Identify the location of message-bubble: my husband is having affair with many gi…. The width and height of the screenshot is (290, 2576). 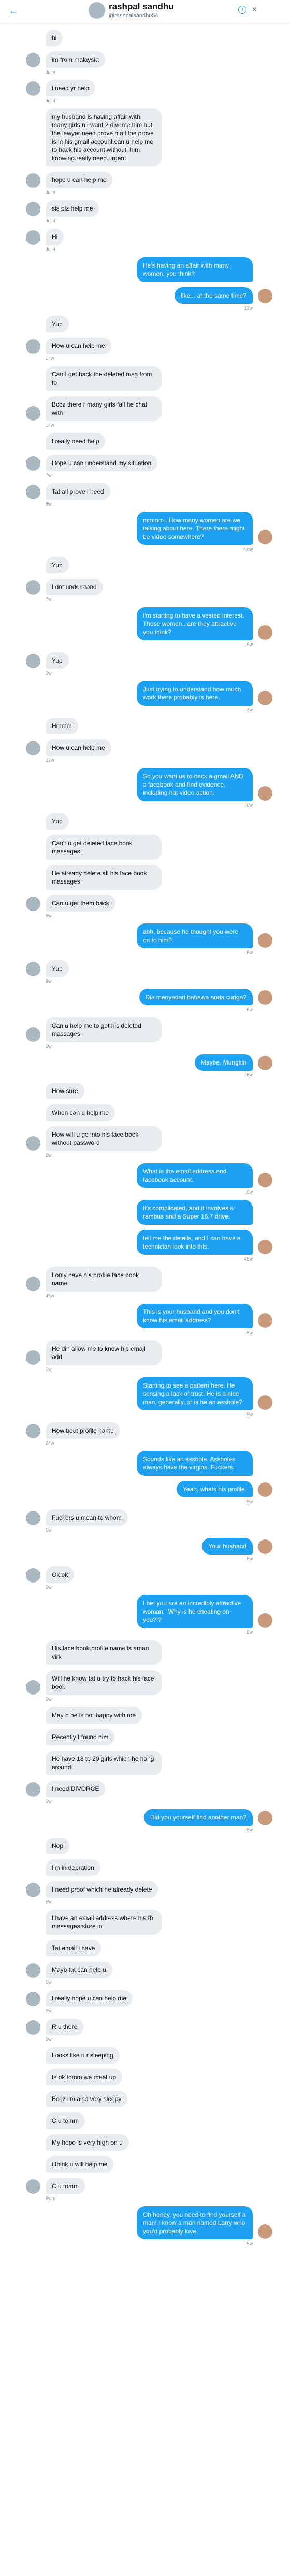
(104, 137).